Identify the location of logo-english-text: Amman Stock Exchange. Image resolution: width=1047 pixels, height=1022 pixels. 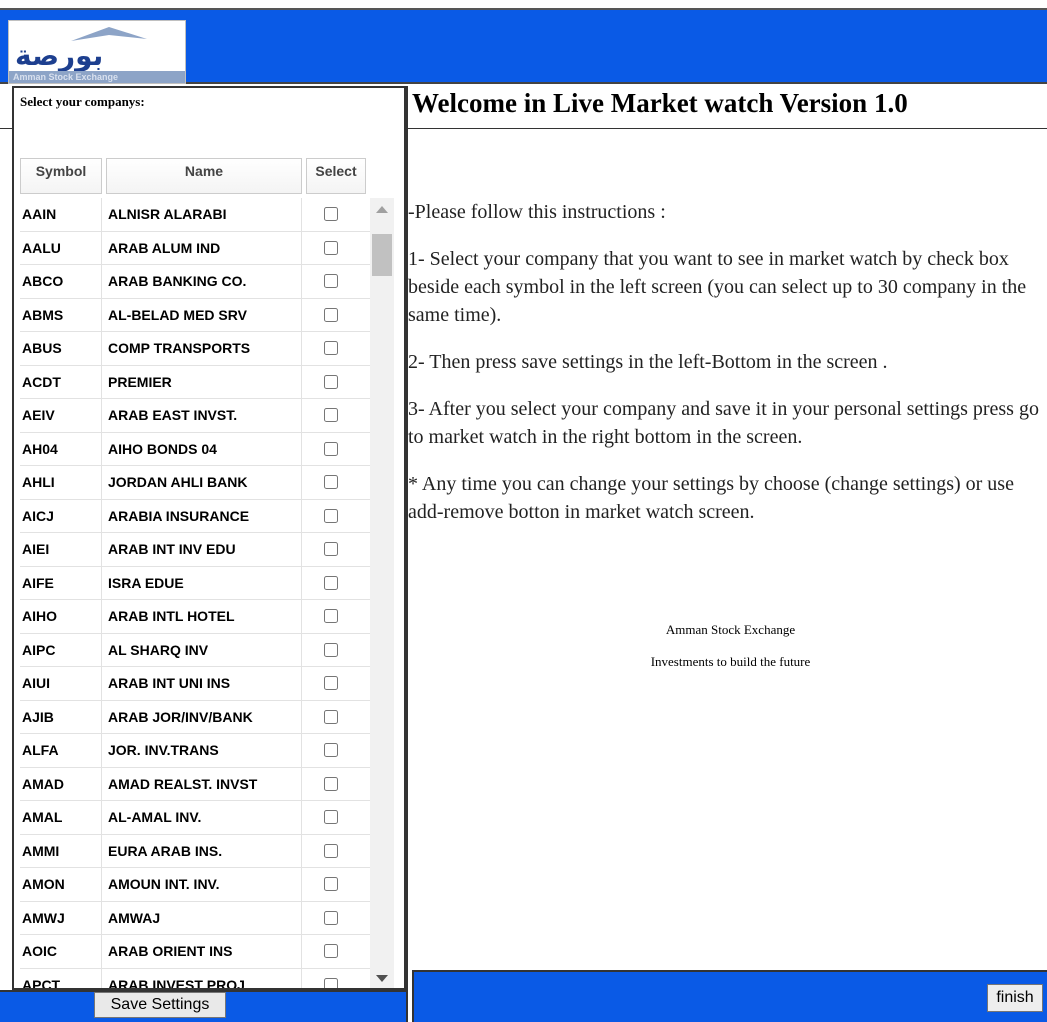
(97, 77).